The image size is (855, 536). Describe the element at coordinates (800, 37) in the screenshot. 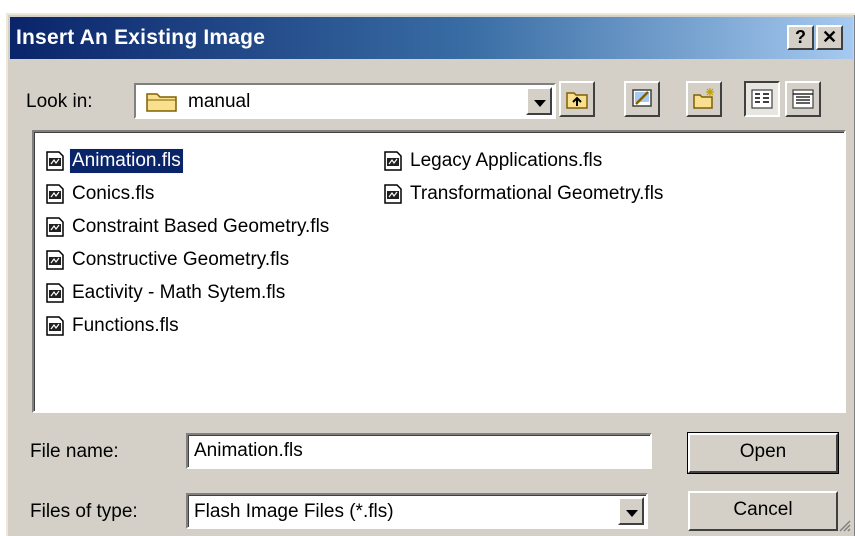

I see `help-button: ?` at that location.